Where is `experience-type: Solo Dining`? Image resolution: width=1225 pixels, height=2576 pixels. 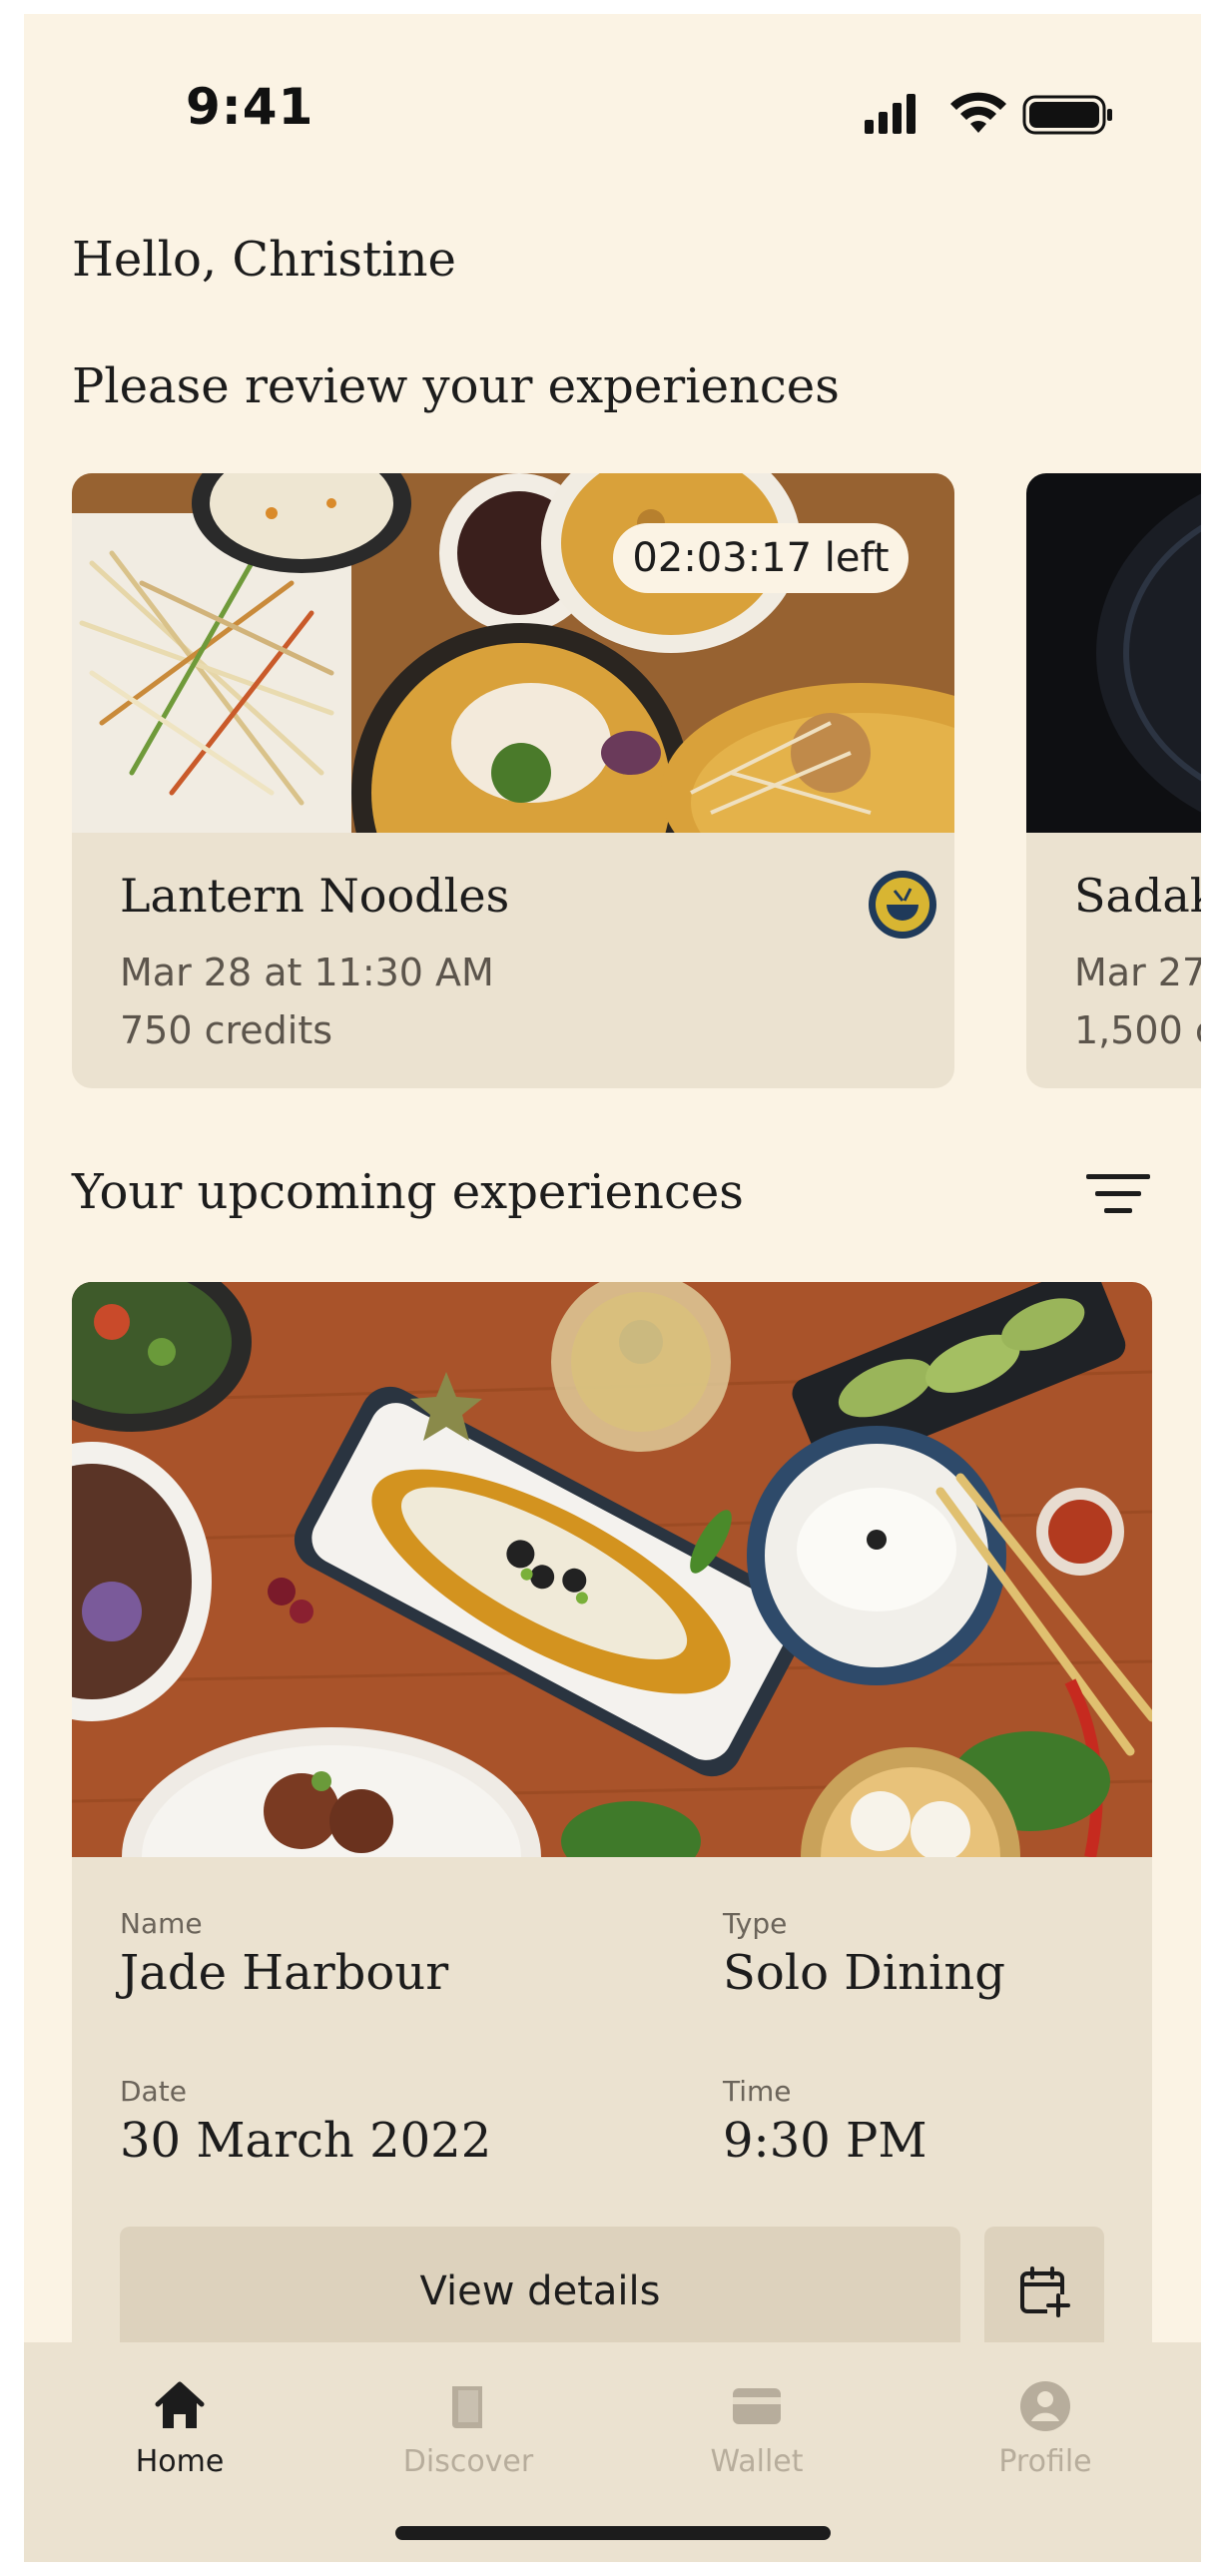 experience-type: Solo Dining is located at coordinates (864, 1973).